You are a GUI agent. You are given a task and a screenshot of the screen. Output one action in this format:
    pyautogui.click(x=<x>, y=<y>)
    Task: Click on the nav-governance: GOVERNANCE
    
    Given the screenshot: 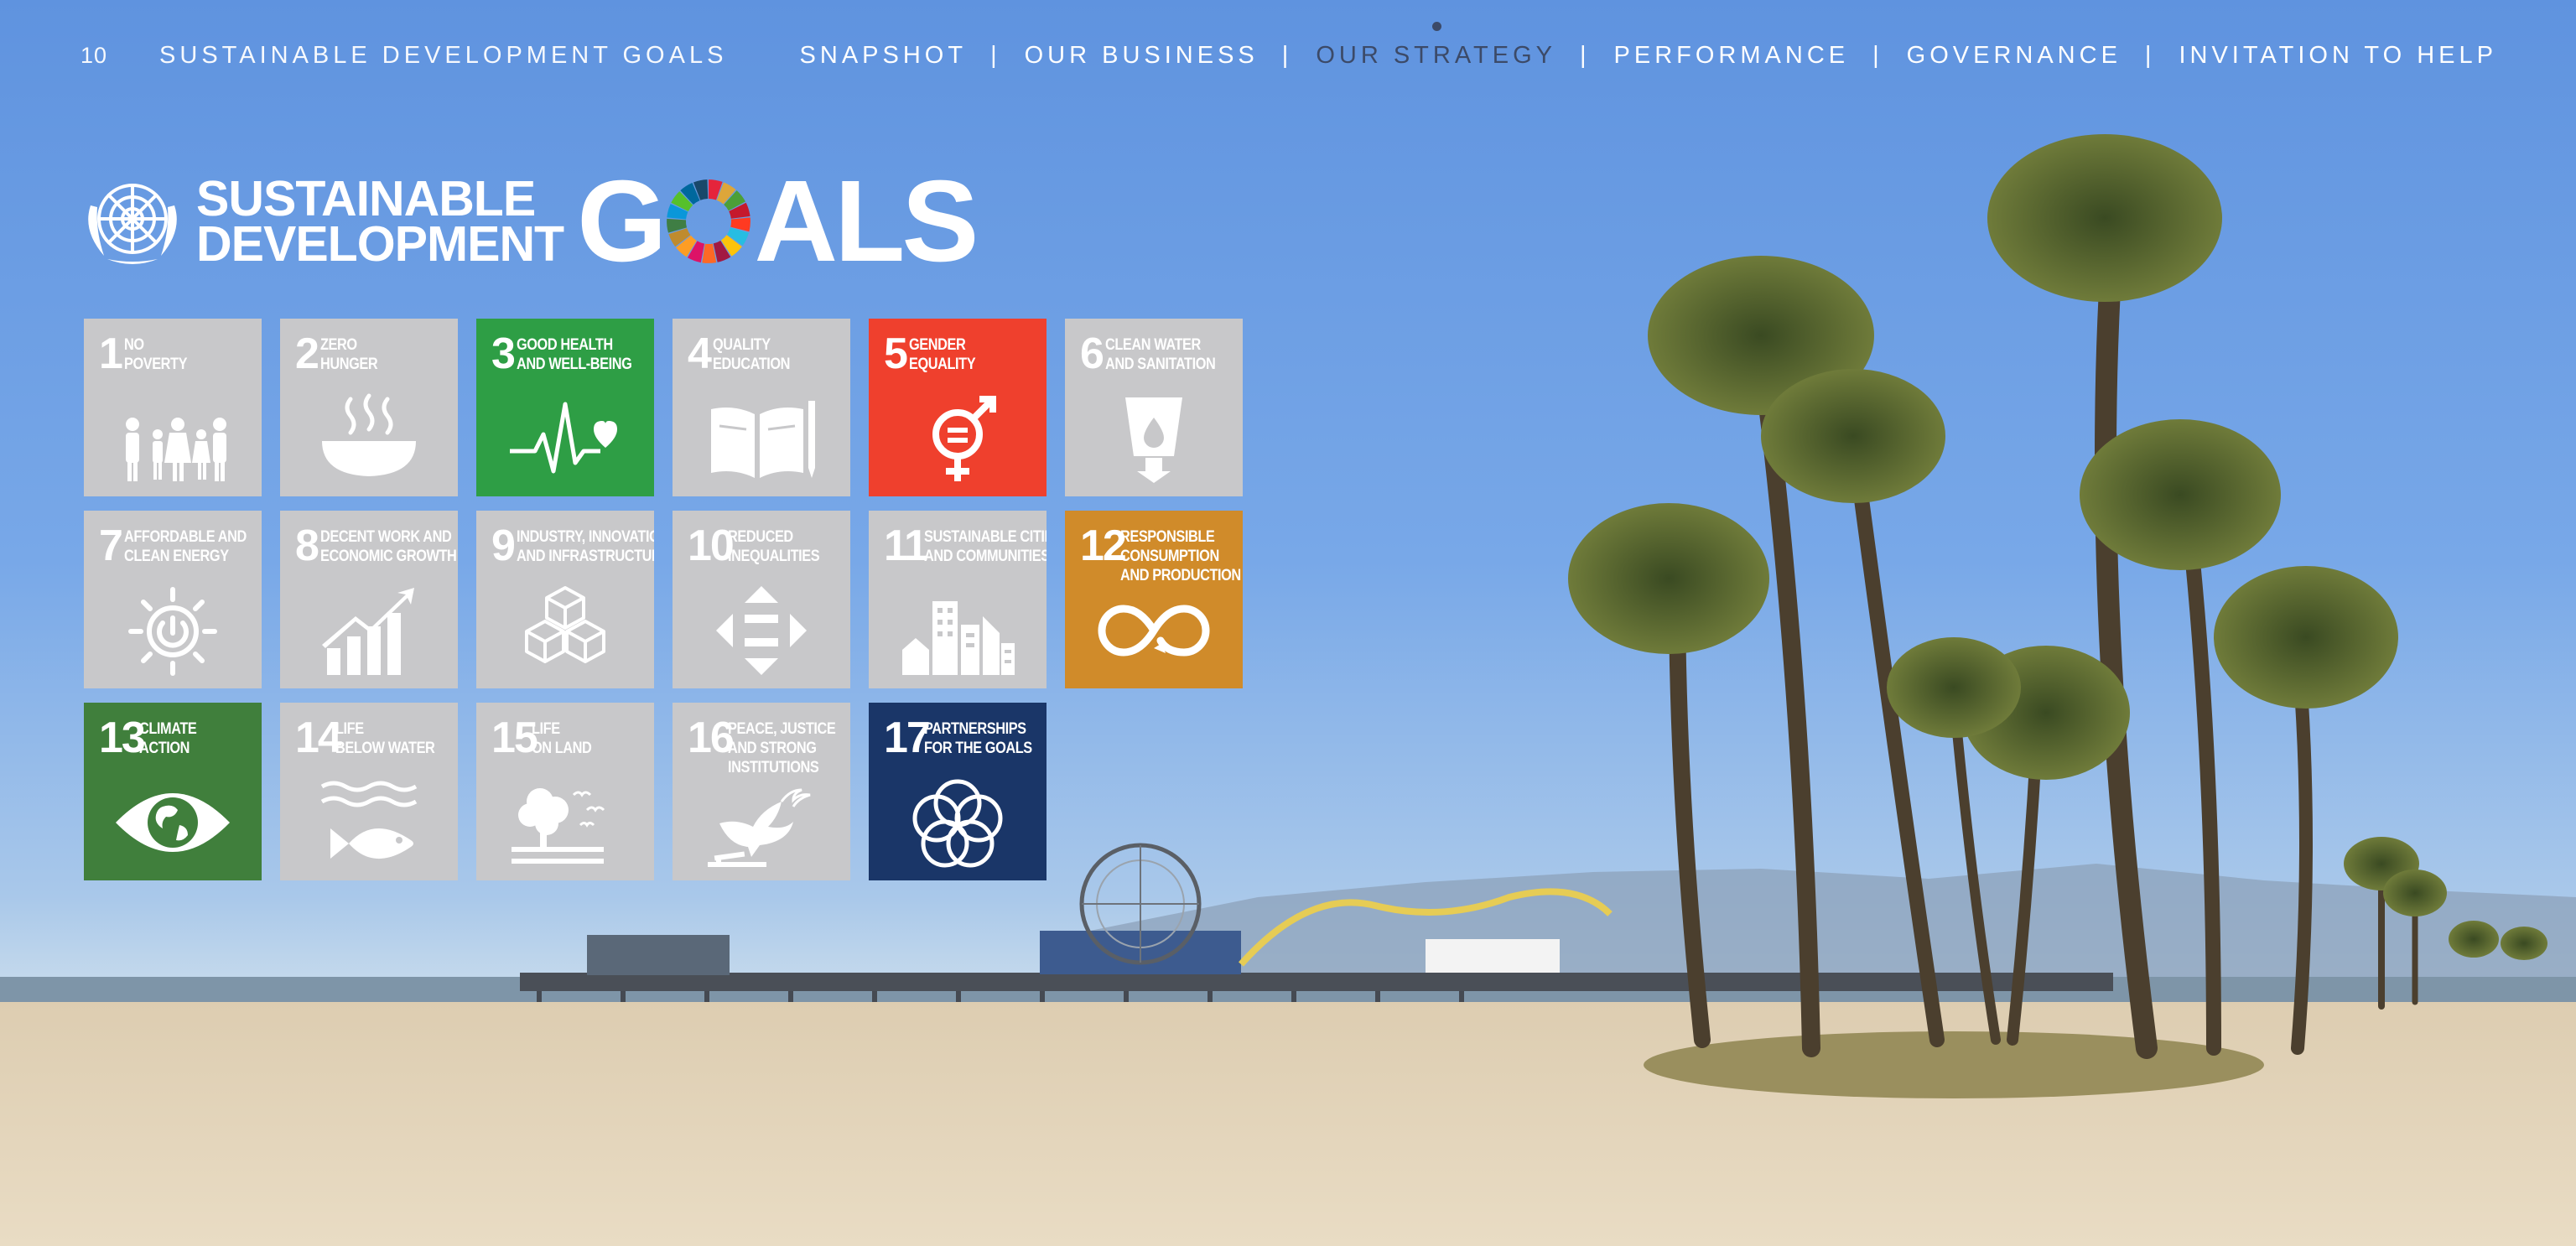 What is the action you would take?
    pyautogui.click(x=2014, y=56)
    